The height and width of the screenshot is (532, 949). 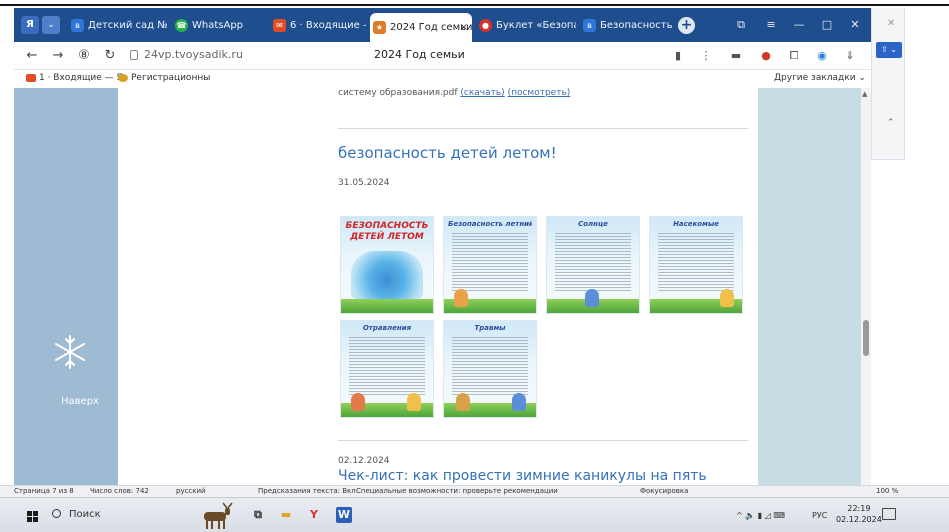 I want to click on lock-icon, so click(x=134, y=55).